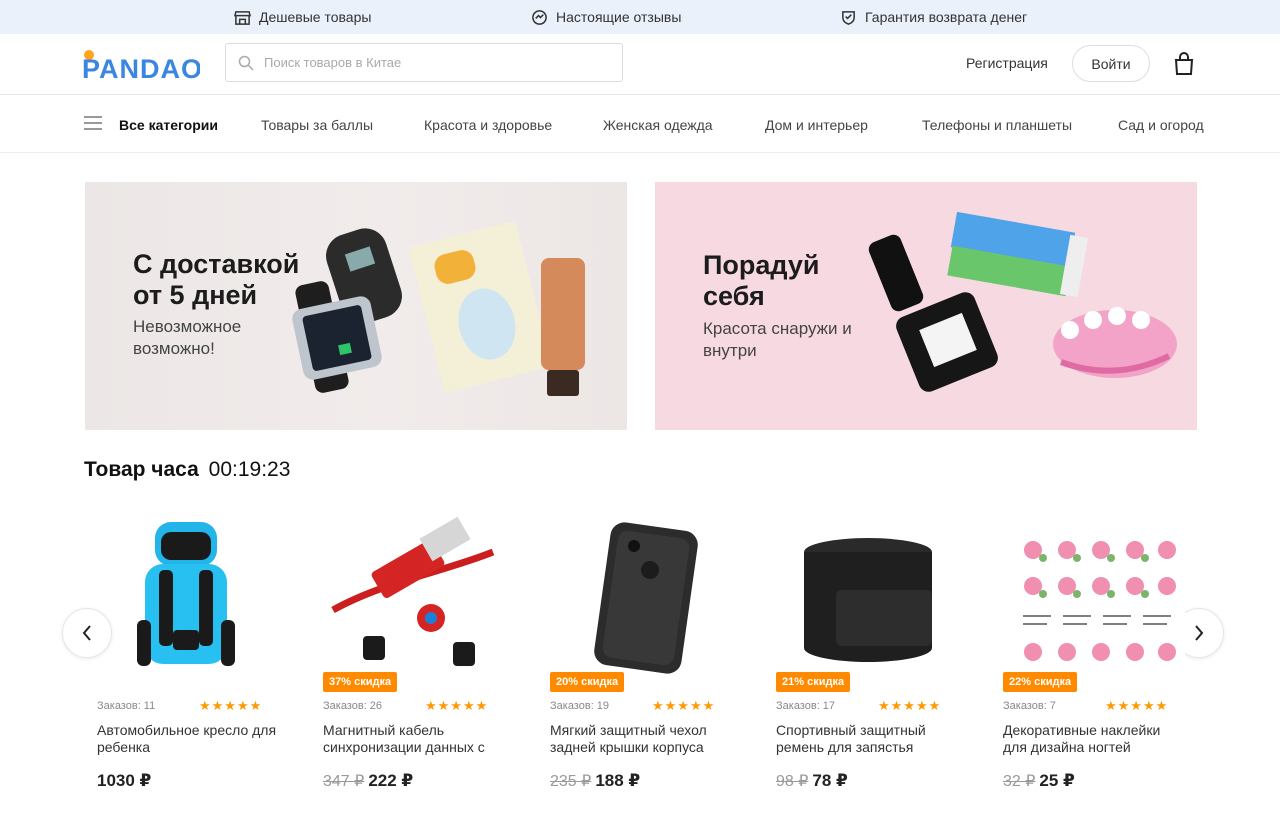 This screenshot has width=1280, height=813. I want to click on old-price: 98 ₽, so click(792, 781).